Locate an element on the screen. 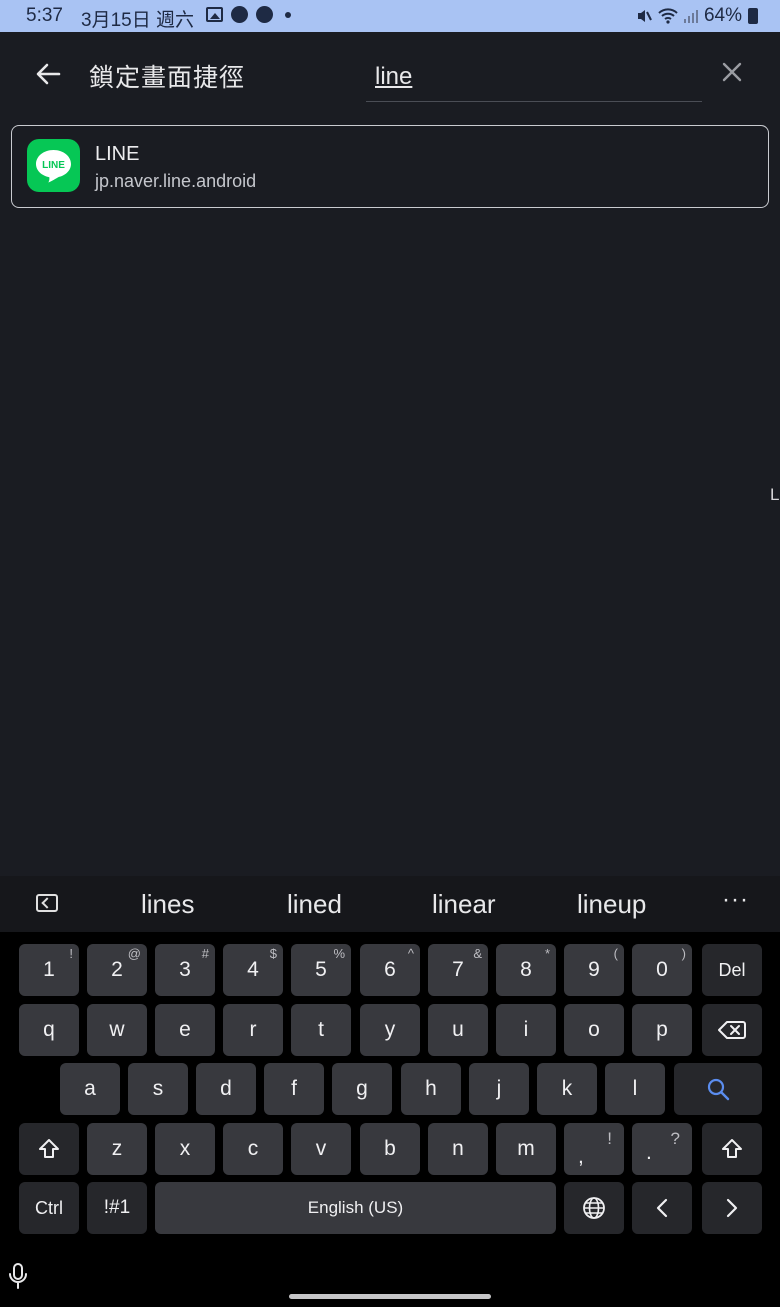 Image resolution: width=780 pixels, height=1307 pixels. arrow-left-icon is located at coordinates (48, 74).